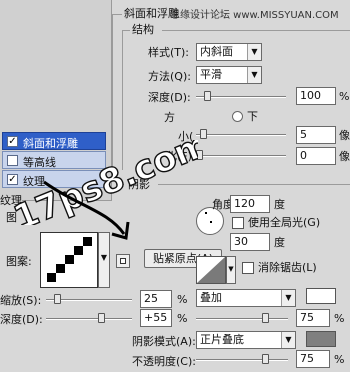  Describe the element at coordinates (164, 361) in the screenshot. I see `shadow-opacity-label: 不透明度(C):` at that location.